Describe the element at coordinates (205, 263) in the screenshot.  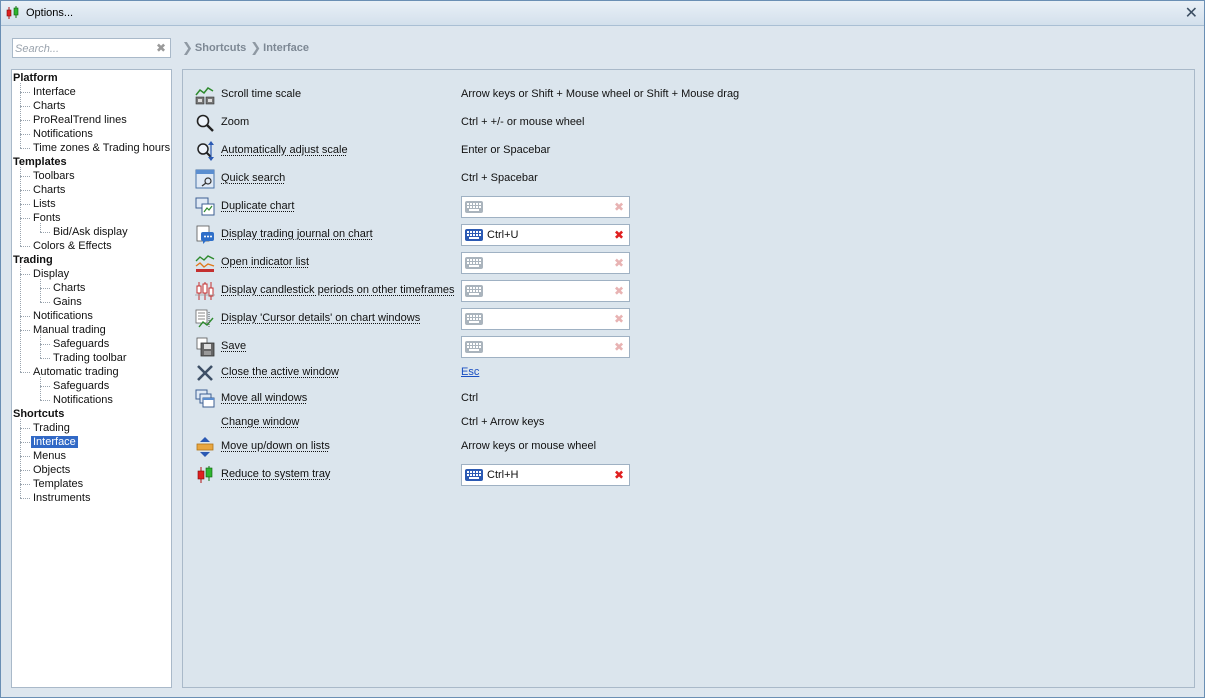
I see `indicator-icon` at that location.